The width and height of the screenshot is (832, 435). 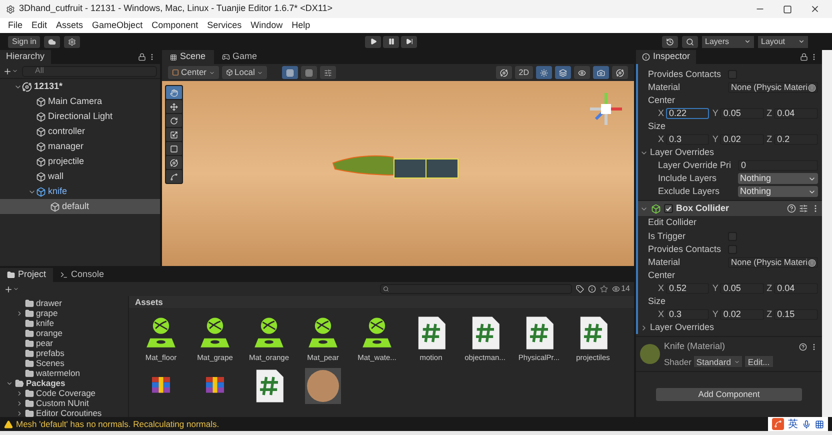 What do you see at coordinates (40, 25) in the screenshot?
I see `menu-item: Edit` at bounding box center [40, 25].